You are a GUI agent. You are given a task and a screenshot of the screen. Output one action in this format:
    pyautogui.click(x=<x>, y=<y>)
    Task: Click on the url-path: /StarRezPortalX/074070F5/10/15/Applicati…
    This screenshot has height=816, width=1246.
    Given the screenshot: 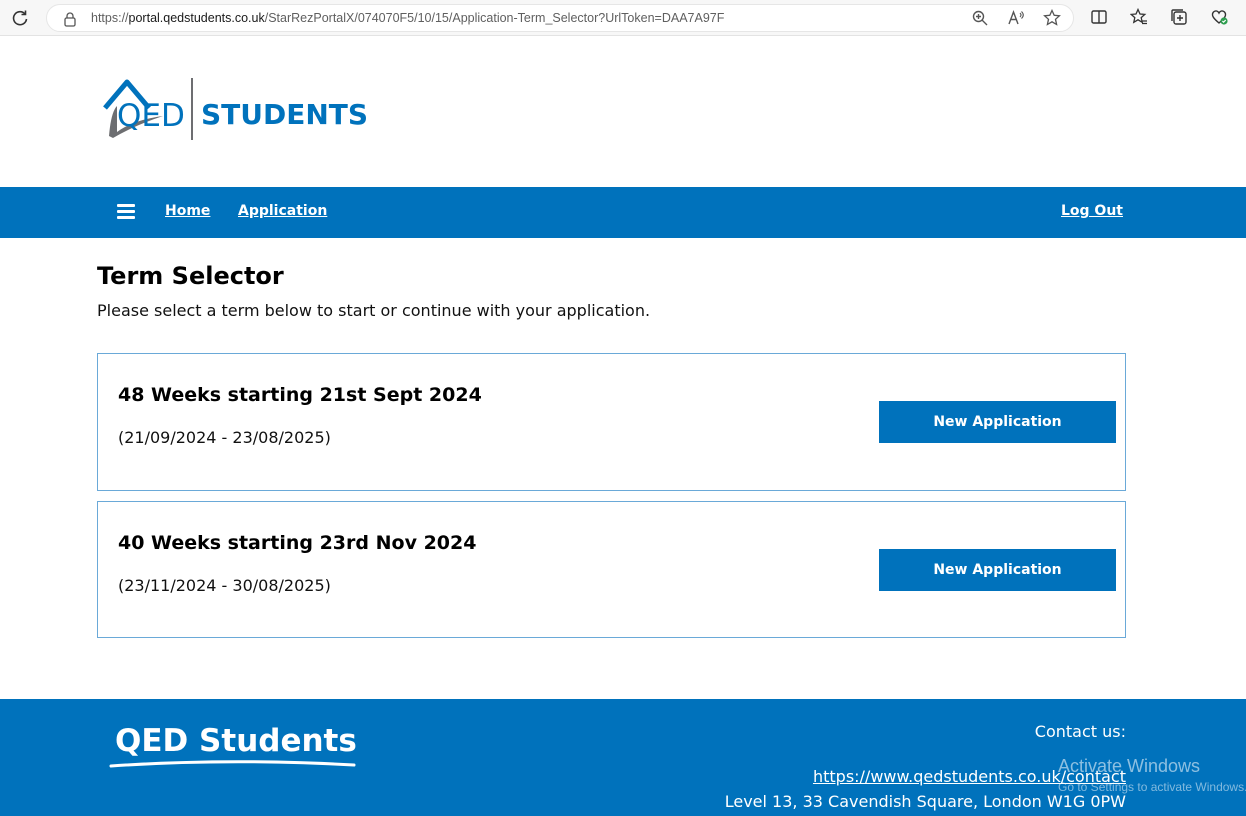 What is the action you would take?
    pyautogui.click(x=494, y=18)
    